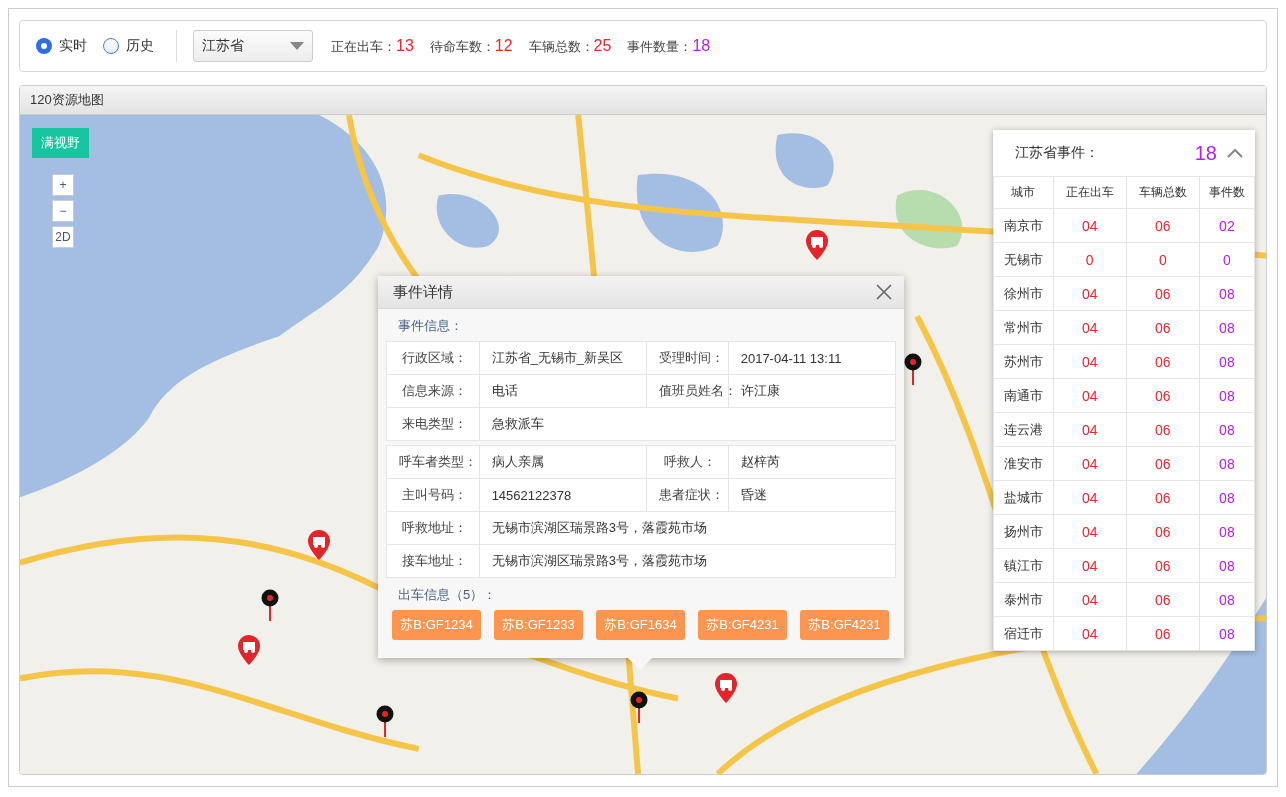  What do you see at coordinates (63, 185) in the screenshot?
I see `zoom-control: +` at bounding box center [63, 185].